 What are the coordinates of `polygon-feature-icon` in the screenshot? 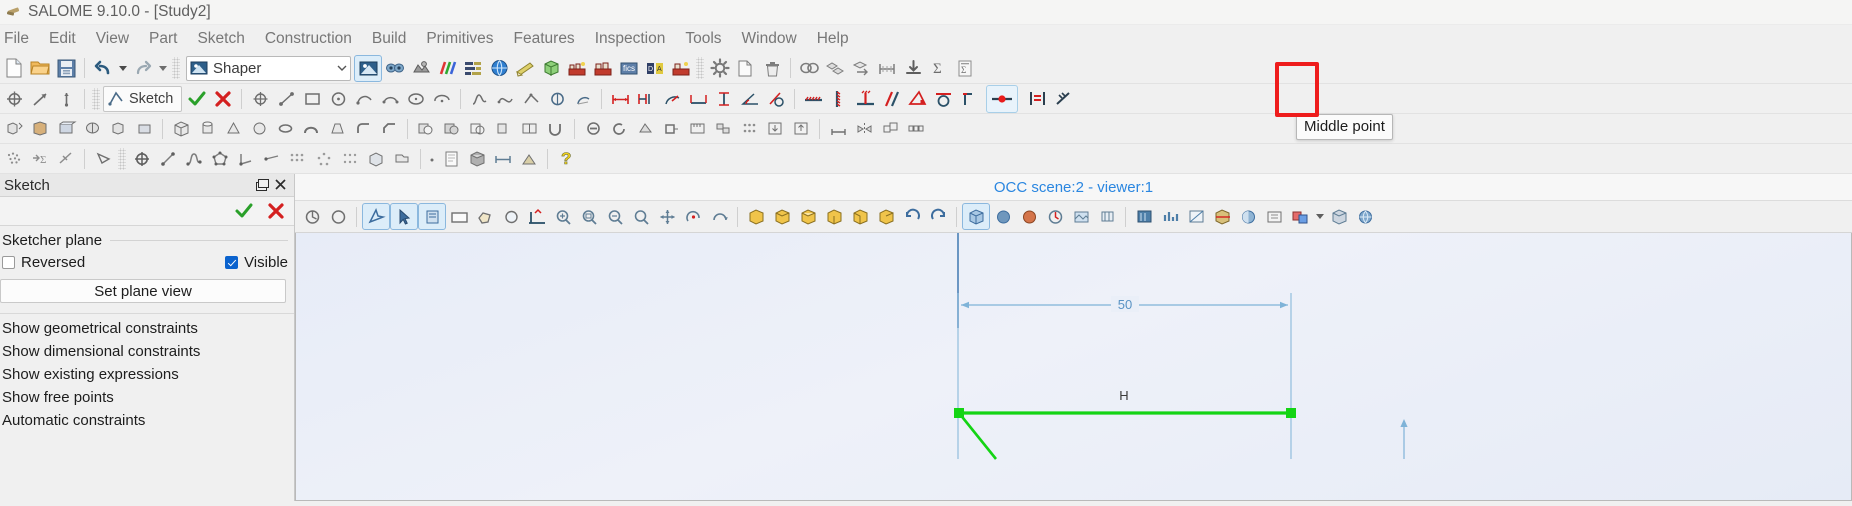 It's located at (220, 158).